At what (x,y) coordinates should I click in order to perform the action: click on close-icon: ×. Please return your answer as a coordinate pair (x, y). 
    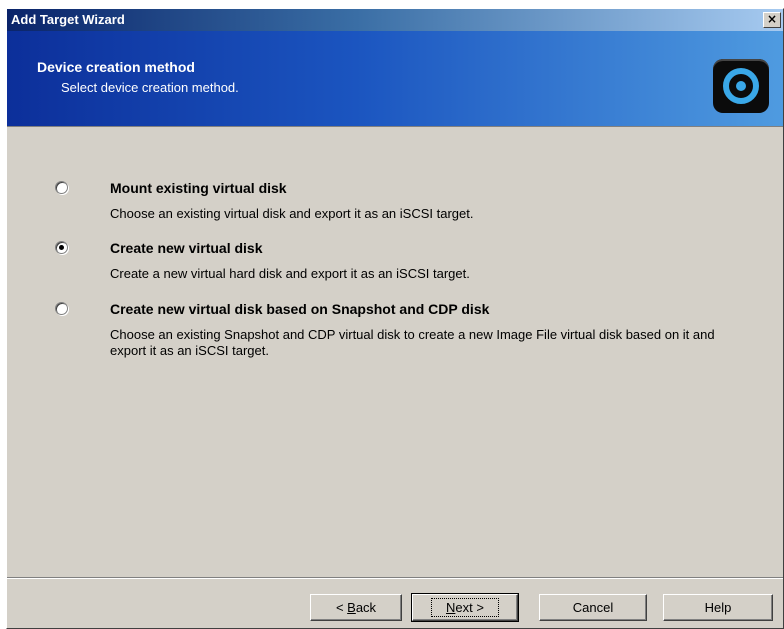
    Looking at the image, I should click on (772, 19).